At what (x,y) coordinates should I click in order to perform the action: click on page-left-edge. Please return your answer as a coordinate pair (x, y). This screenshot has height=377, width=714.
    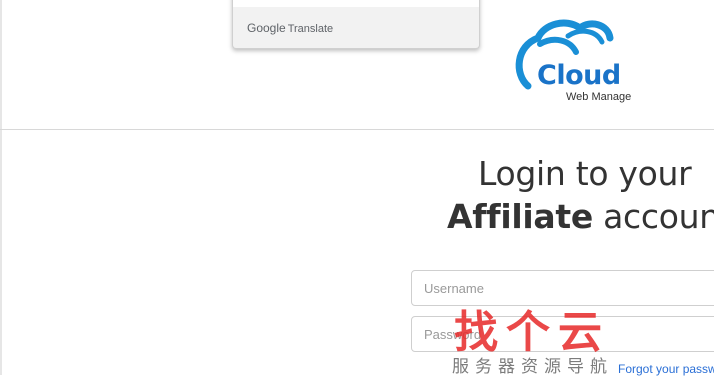
    Looking at the image, I should click on (1, 187).